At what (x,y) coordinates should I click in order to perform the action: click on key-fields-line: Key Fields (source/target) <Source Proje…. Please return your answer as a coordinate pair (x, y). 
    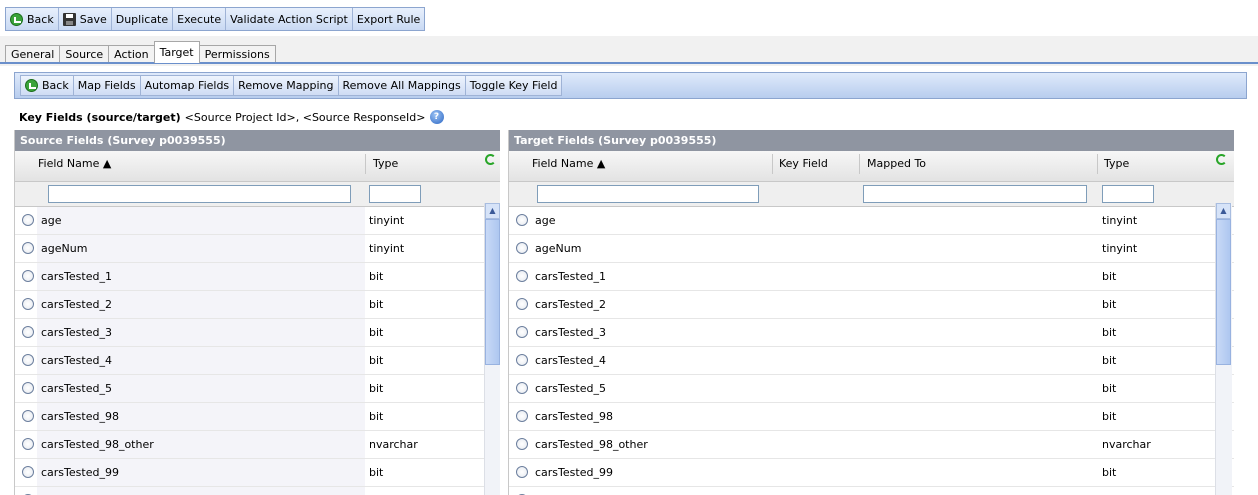
    Looking at the image, I should click on (231, 117).